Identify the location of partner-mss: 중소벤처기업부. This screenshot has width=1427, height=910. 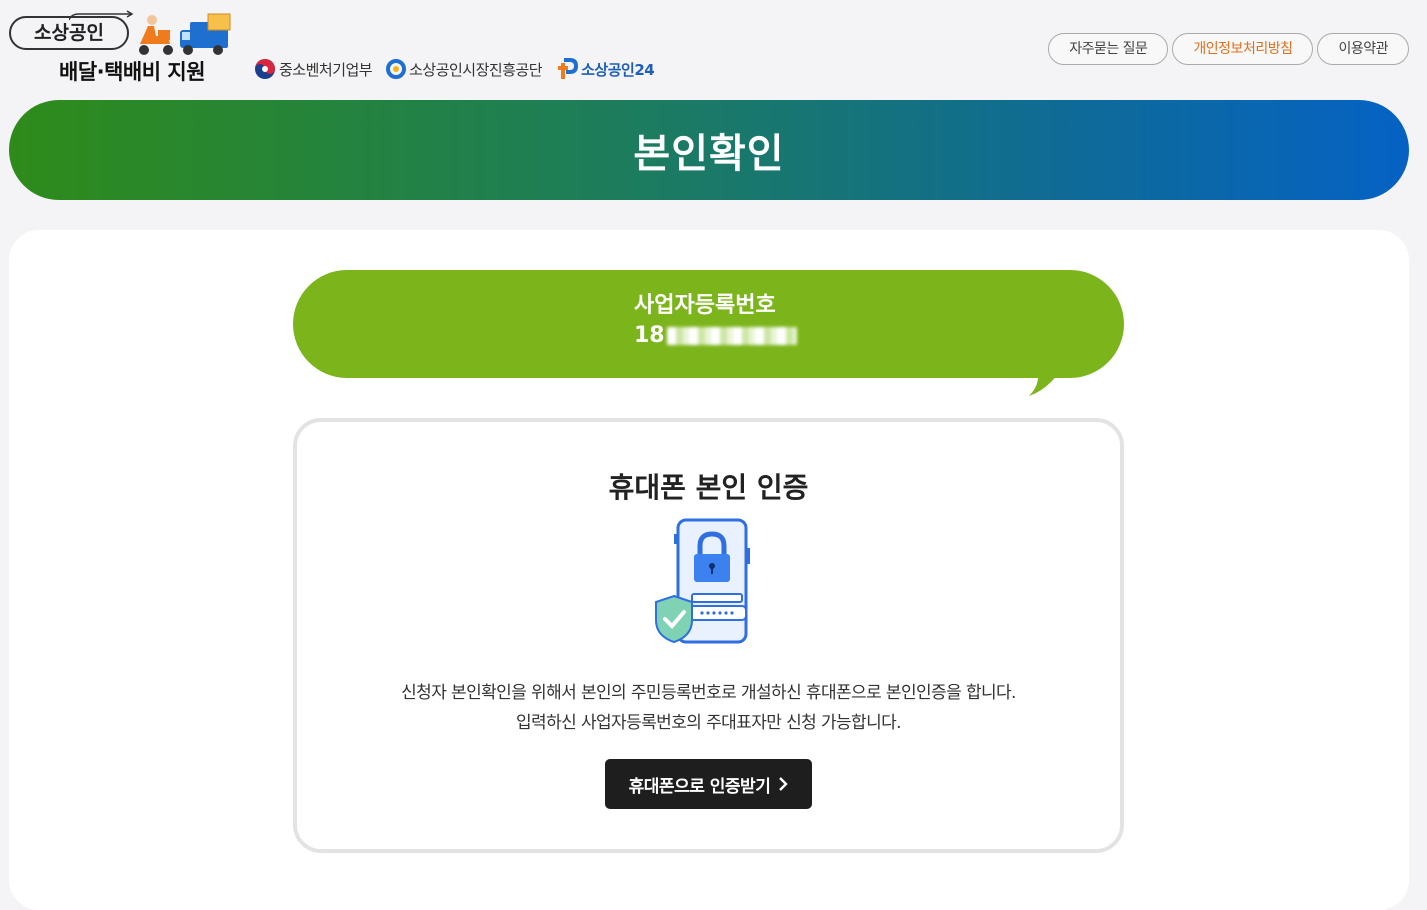
(313, 69).